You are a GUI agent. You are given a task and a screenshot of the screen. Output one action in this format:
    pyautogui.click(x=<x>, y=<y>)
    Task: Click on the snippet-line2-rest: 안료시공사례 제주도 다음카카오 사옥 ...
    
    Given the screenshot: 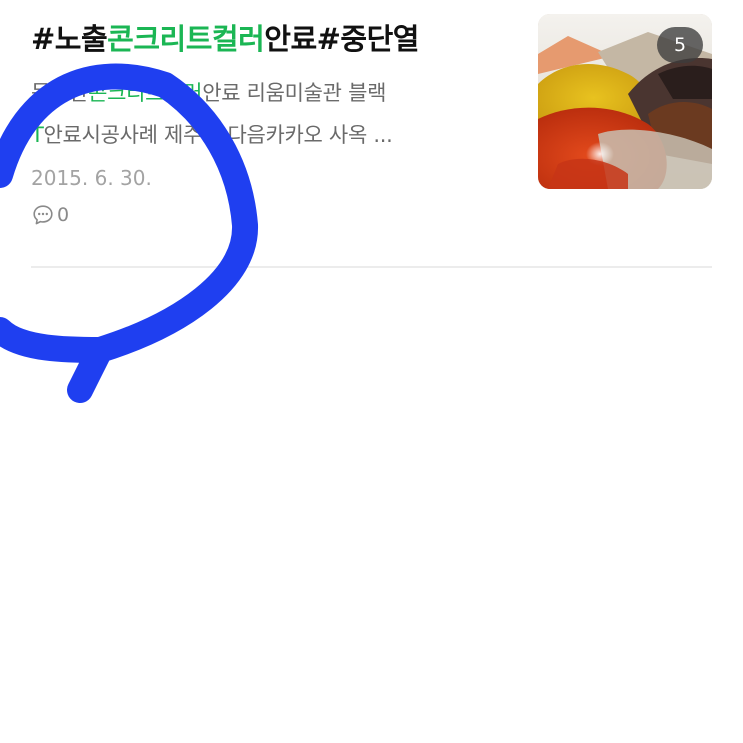 What is the action you would take?
    pyautogui.click(x=218, y=135)
    